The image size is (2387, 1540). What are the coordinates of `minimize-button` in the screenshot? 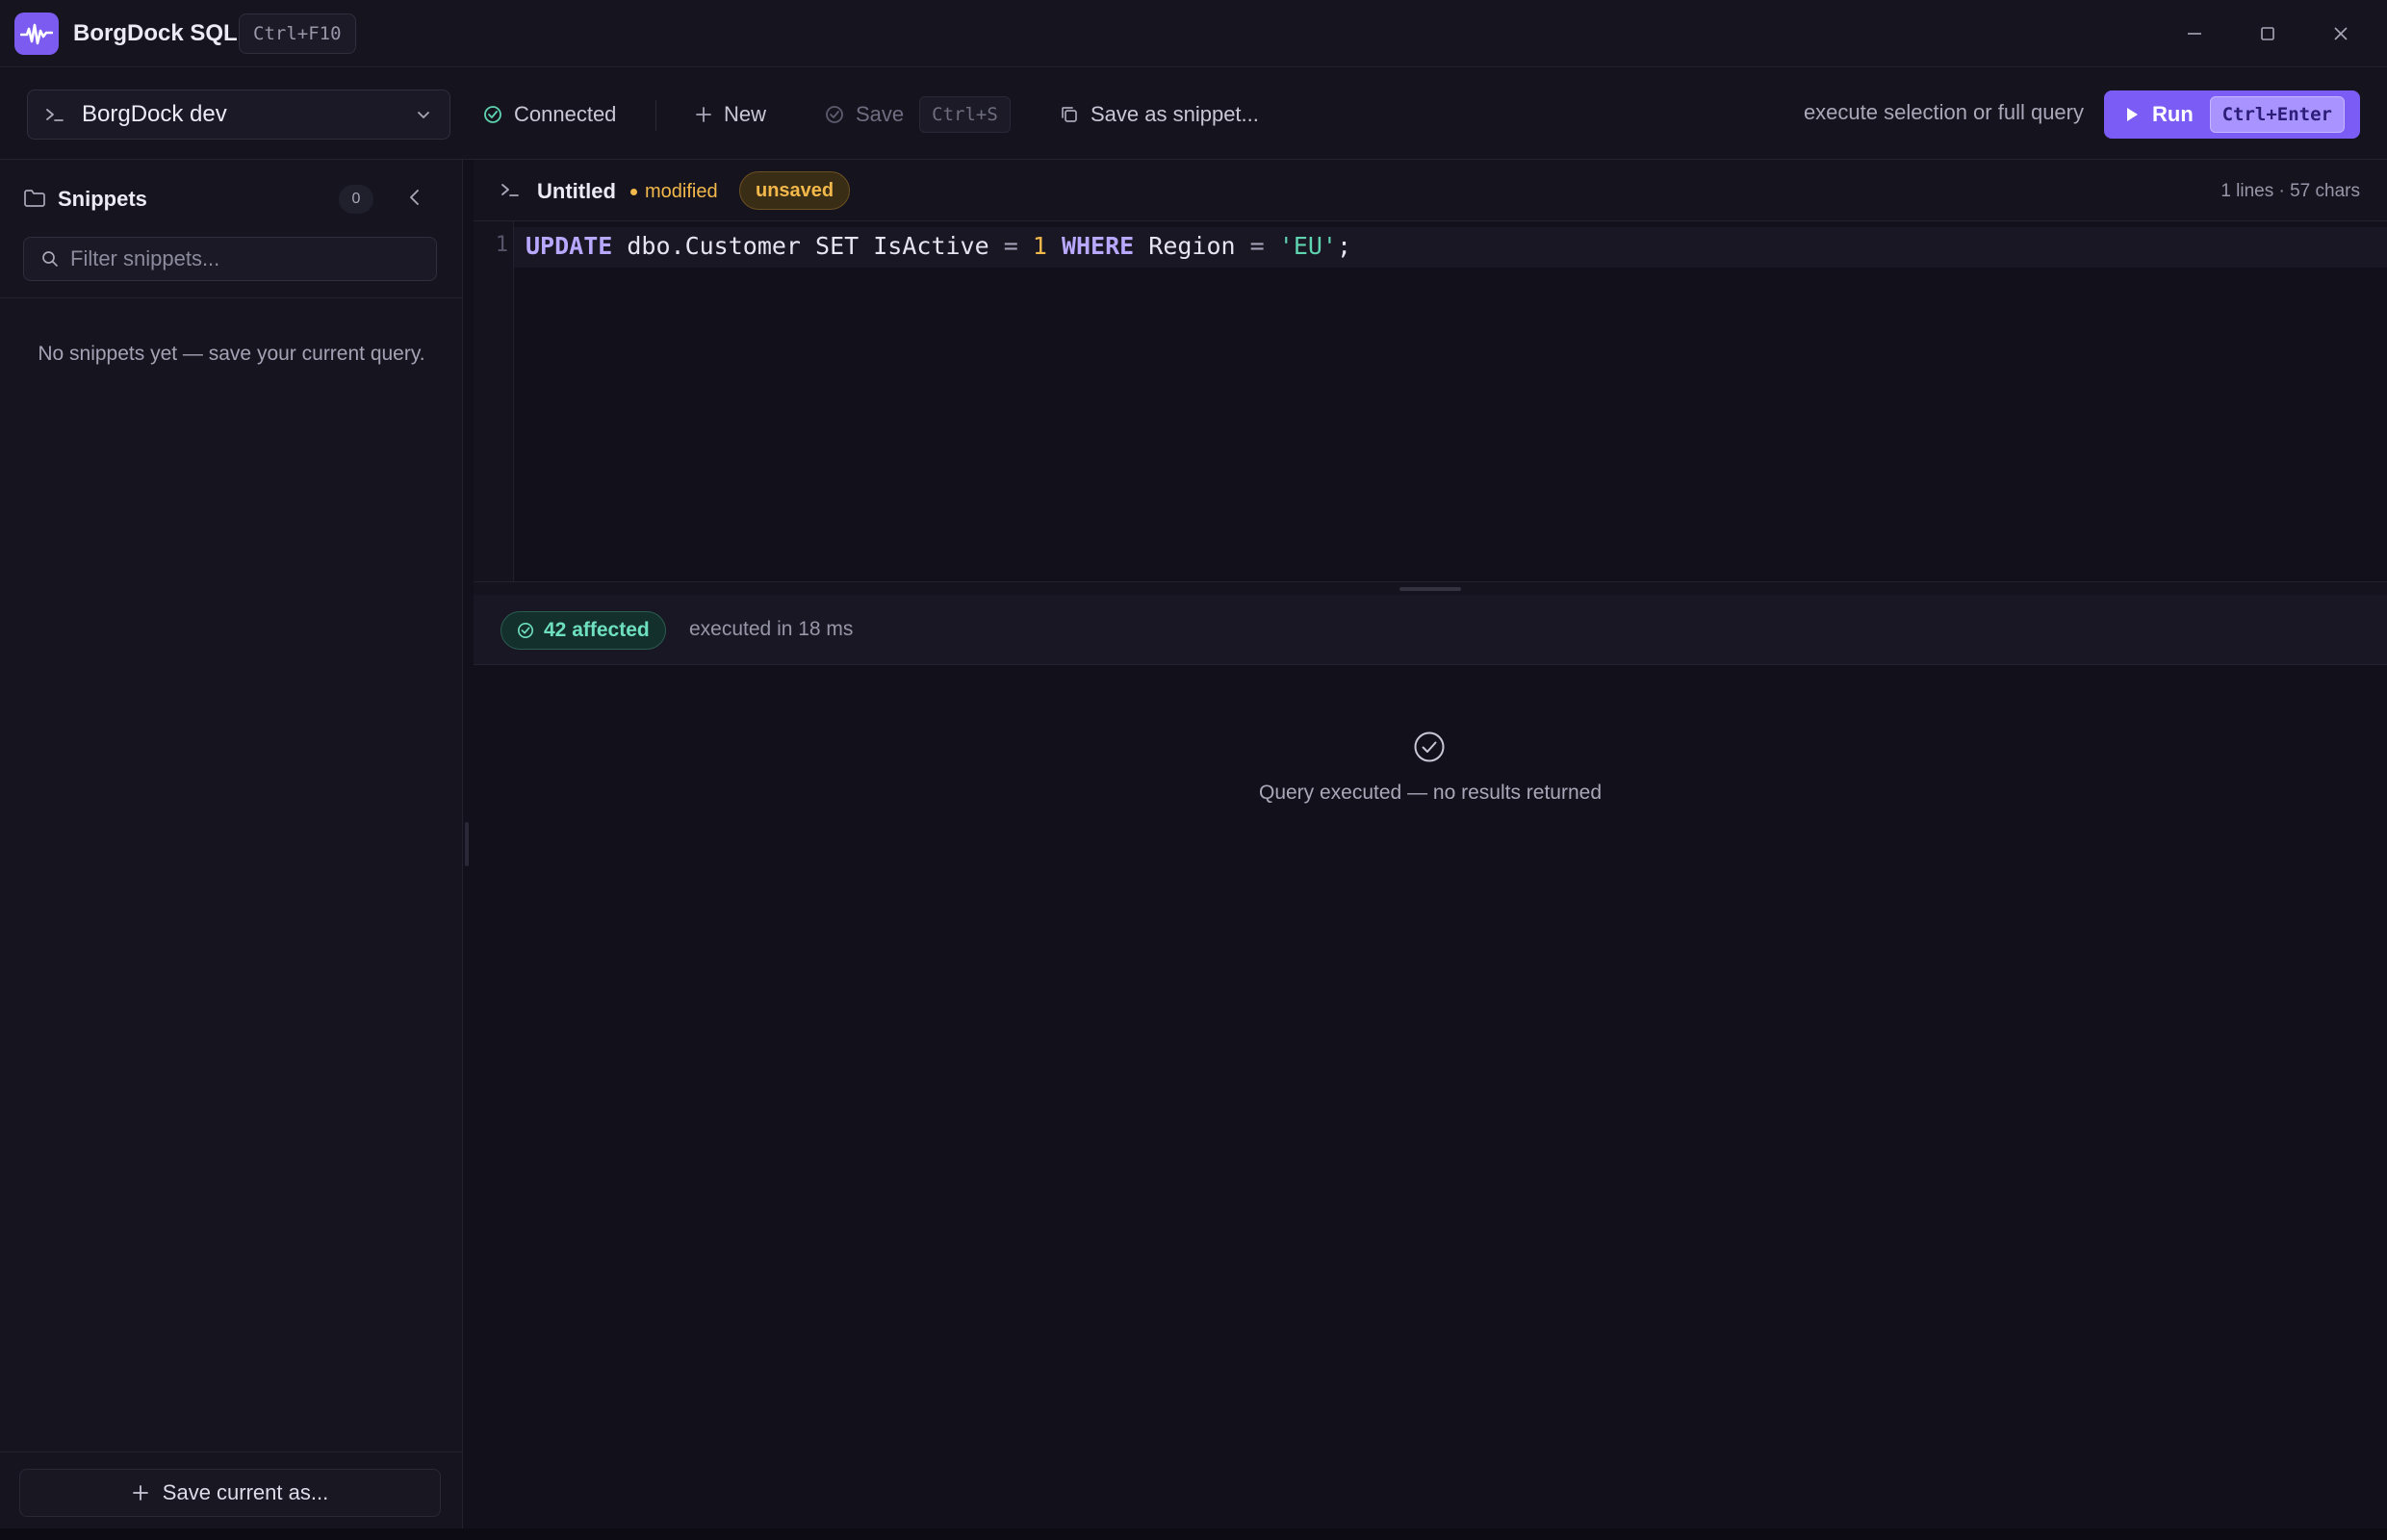 It's located at (2194, 33).